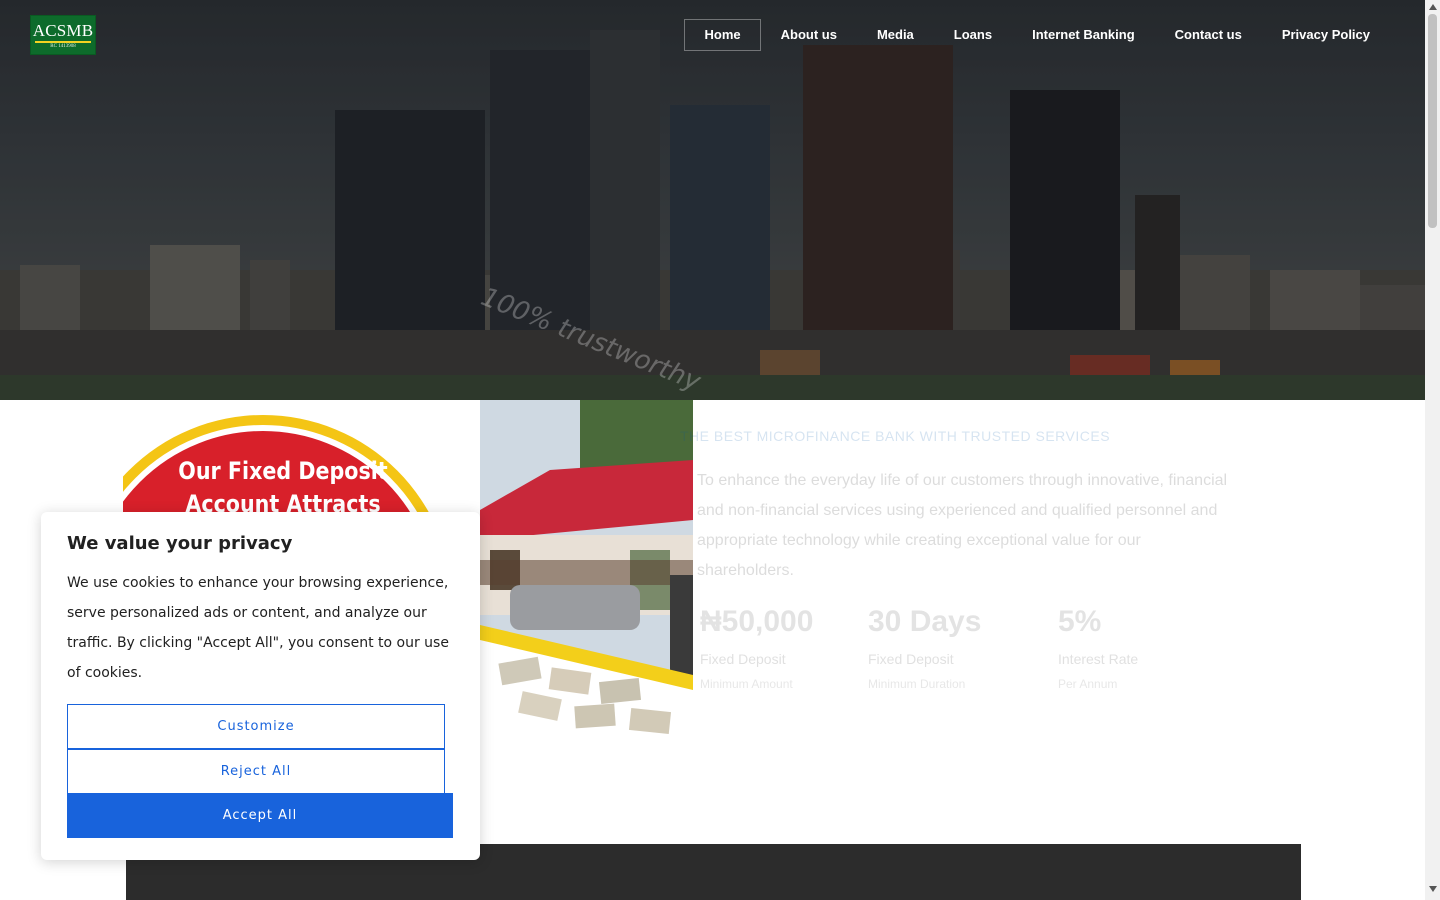 The height and width of the screenshot is (900, 1440). Describe the element at coordinates (809, 35) in the screenshot. I see `nav-item-about-us: About us` at that location.